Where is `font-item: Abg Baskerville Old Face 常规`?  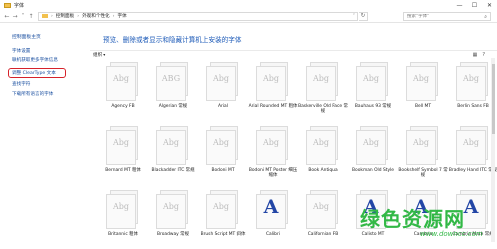
font-item: Abg Baskerville Old Face 常规 is located at coordinates (323, 94).